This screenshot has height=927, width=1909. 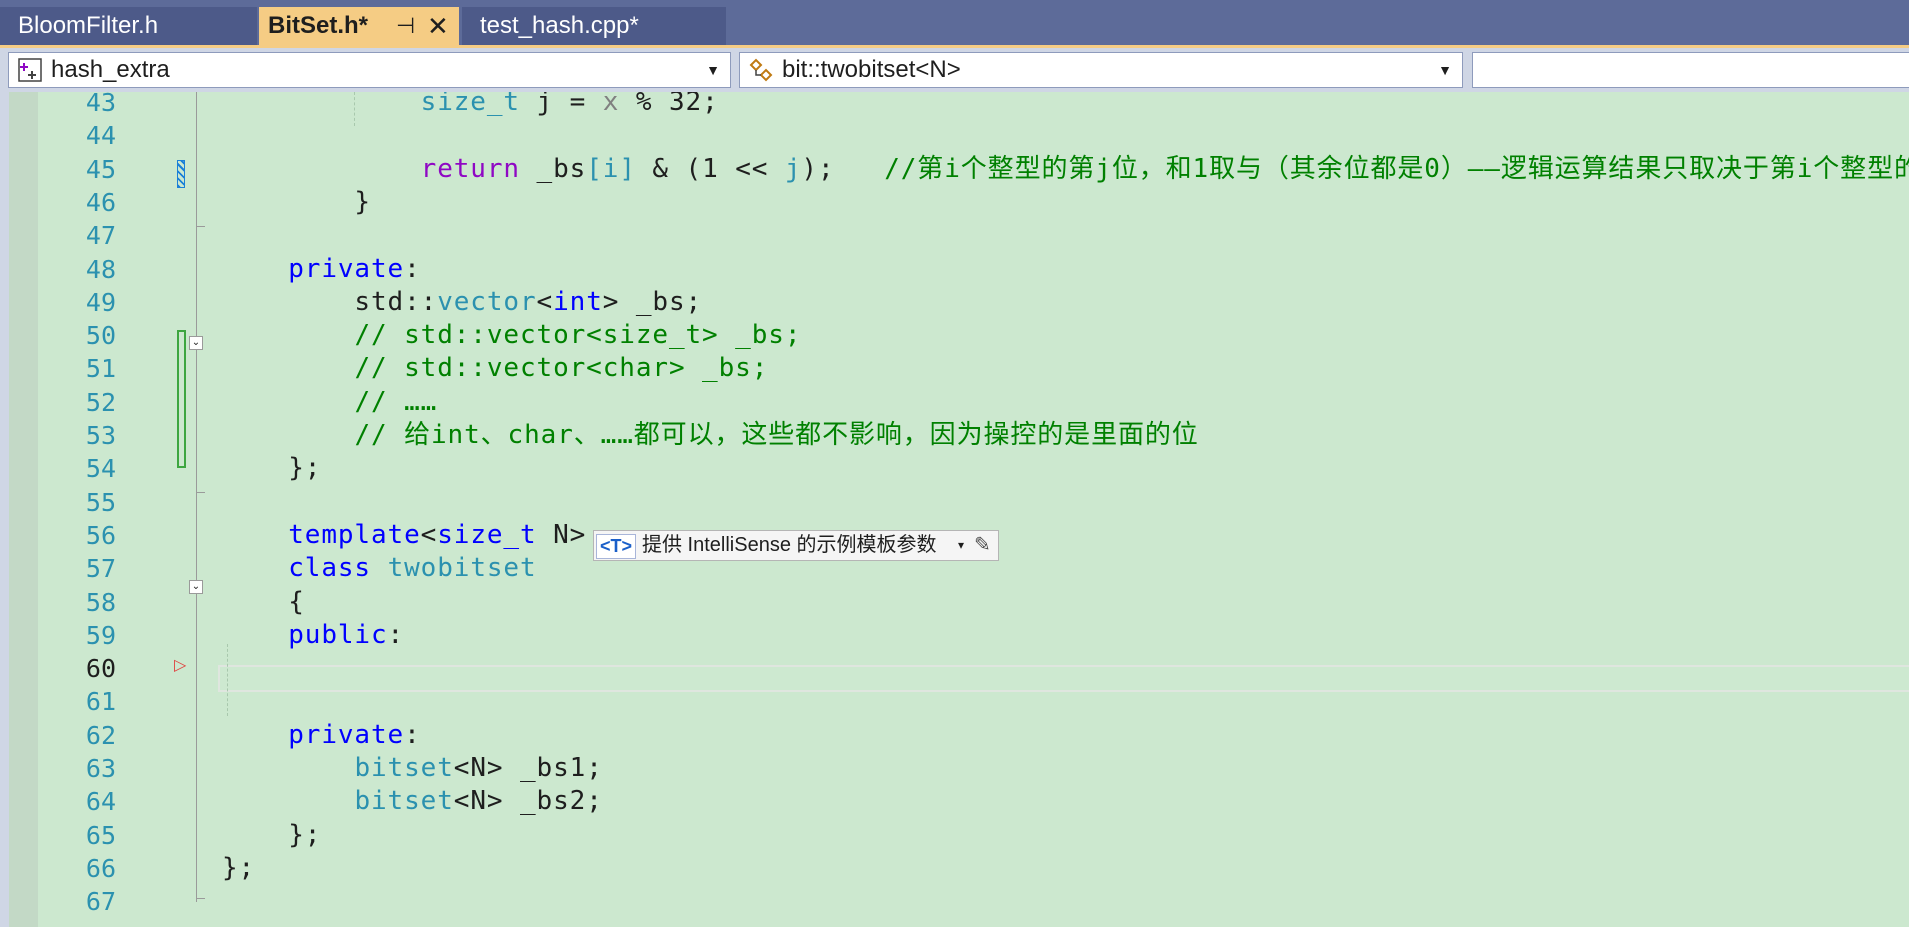 I want to click on code-token: class, so click(x=329, y=568).